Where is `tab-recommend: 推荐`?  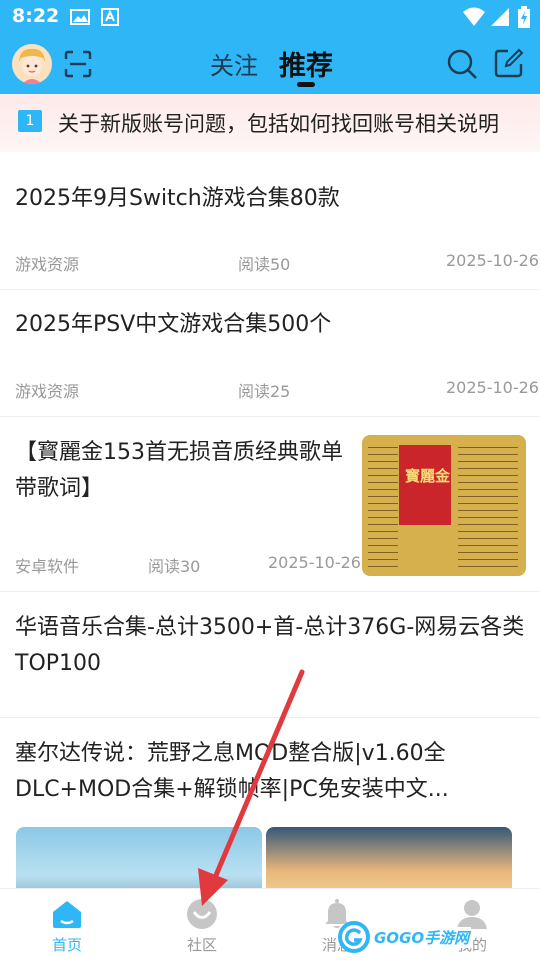 tab-recommend: 推荐 is located at coordinates (306, 63).